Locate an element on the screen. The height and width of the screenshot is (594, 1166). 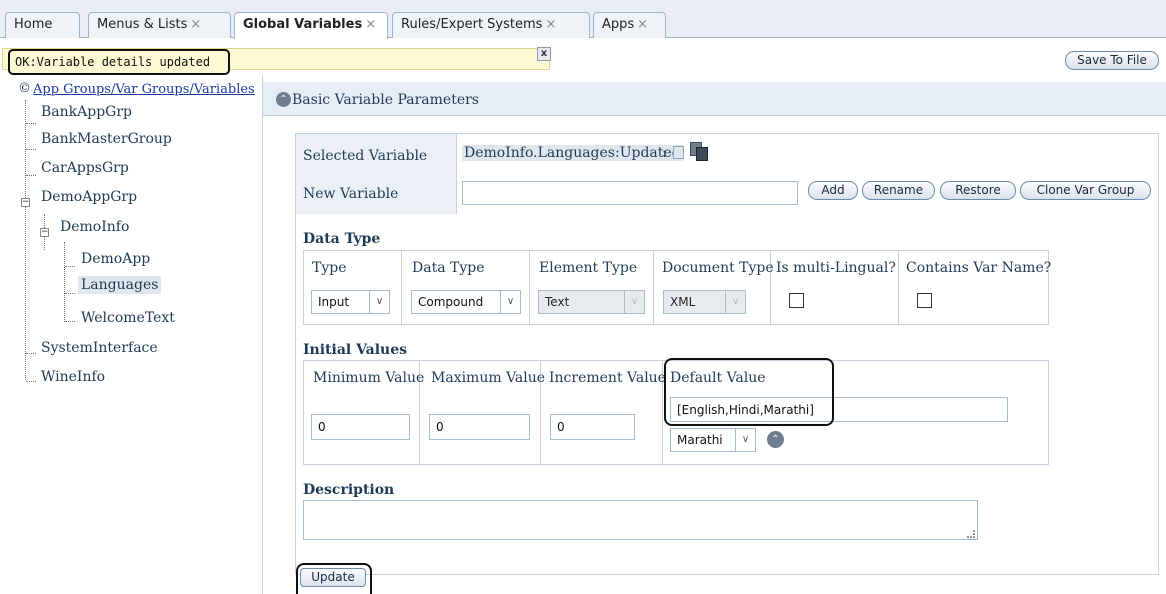
tree-item-demoinfo: DemoInfo is located at coordinates (94, 227).